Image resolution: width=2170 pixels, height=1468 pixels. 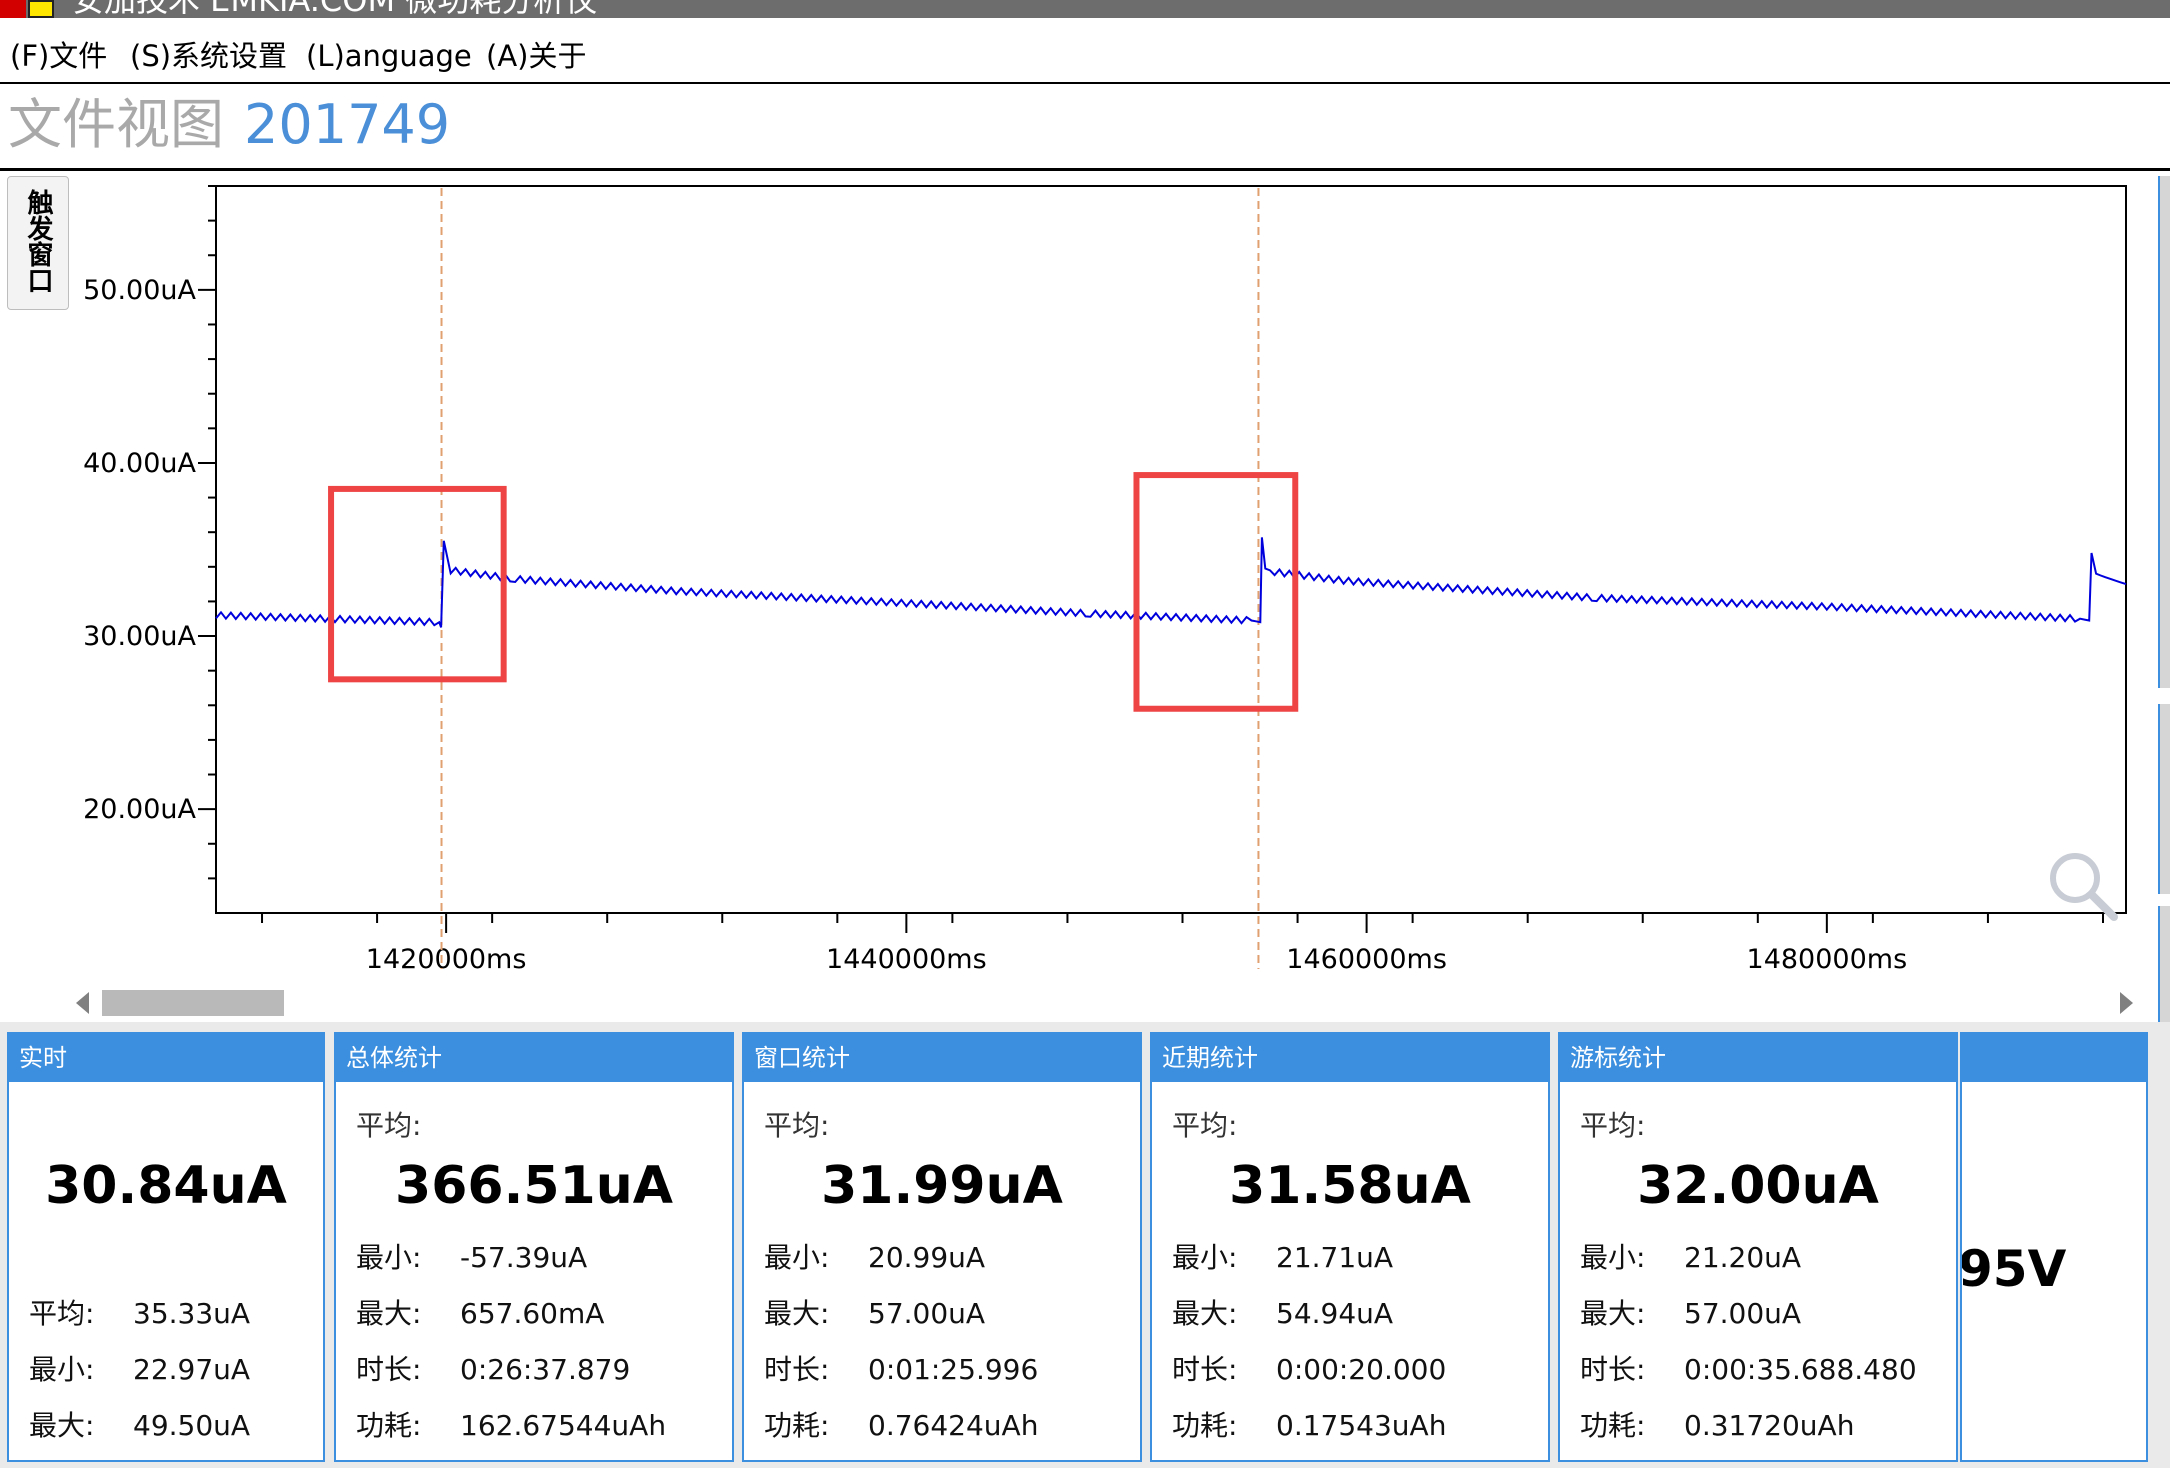 What do you see at coordinates (139, 290) in the screenshot?
I see `y-tick-label: 50.00uA` at bounding box center [139, 290].